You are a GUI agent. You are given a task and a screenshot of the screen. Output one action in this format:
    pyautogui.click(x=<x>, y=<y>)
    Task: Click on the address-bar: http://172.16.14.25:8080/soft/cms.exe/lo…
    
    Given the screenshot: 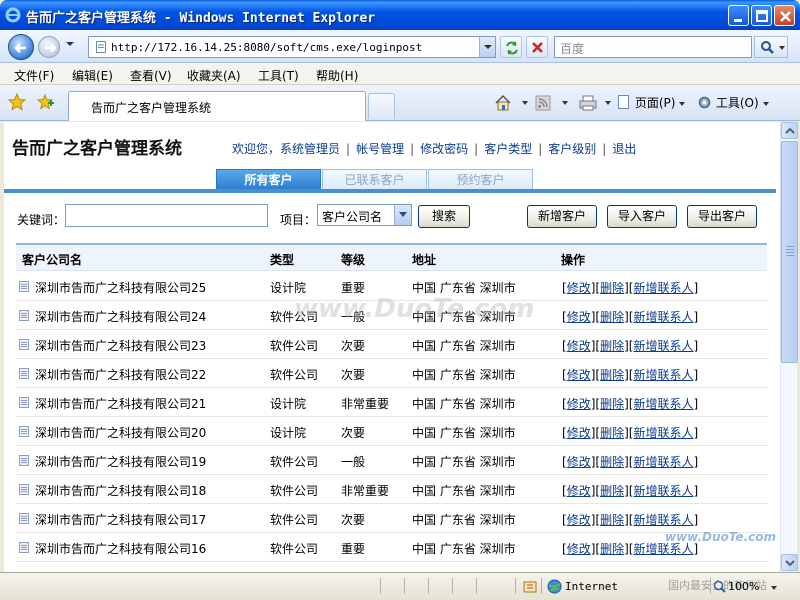 What is the action you would take?
    pyautogui.click(x=292, y=47)
    